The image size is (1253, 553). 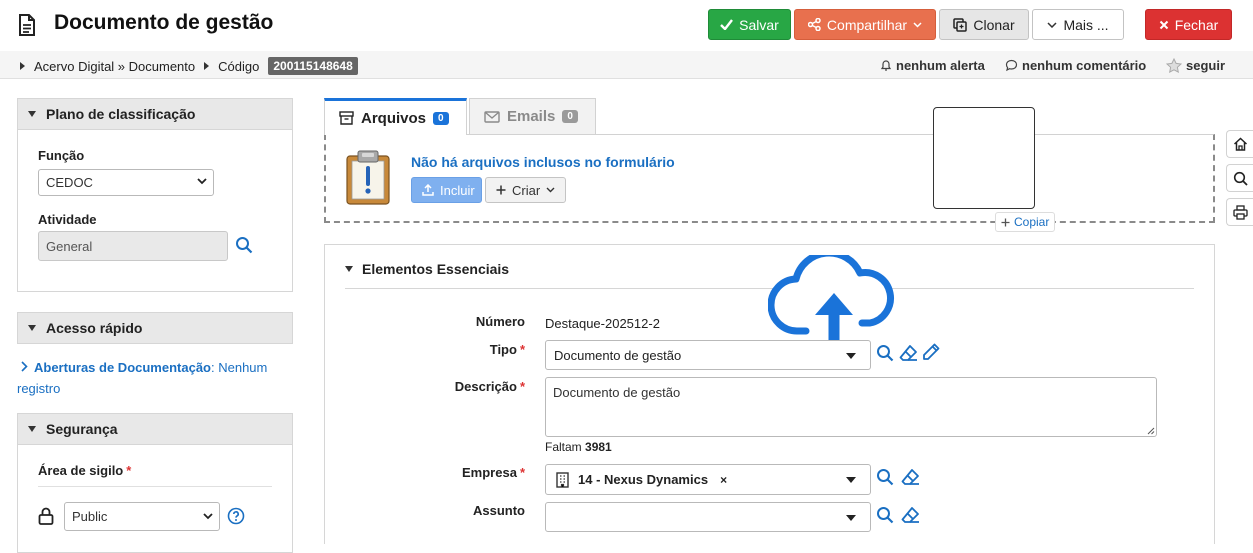 What do you see at coordinates (67, 219) in the screenshot?
I see `activity-label: Atividade` at bounding box center [67, 219].